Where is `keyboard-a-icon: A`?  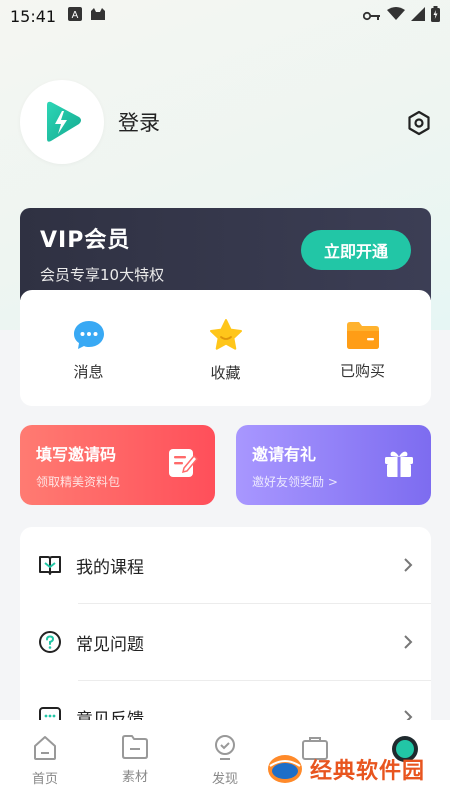
keyboard-a-icon: A is located at coordinates (75, 16).